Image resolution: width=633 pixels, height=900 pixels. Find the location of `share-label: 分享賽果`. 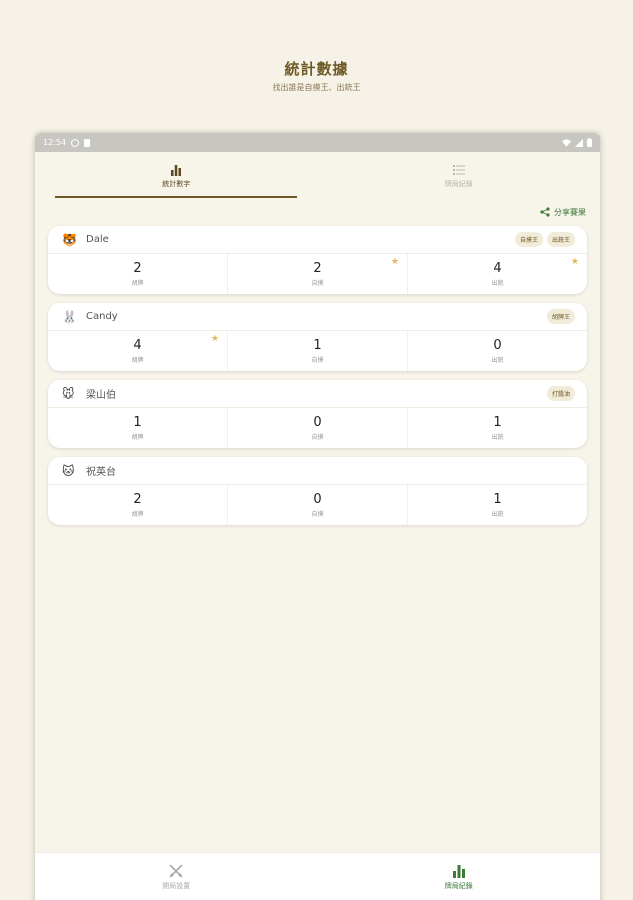

share-label: 分享賽果 is located at coordinates (570, 212).